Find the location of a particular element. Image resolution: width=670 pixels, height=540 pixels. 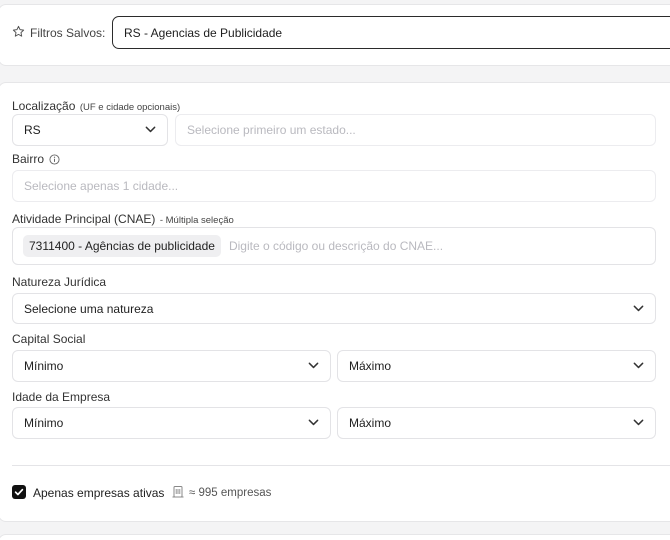

active-only-checkbox is located at coordinates (19, 492).